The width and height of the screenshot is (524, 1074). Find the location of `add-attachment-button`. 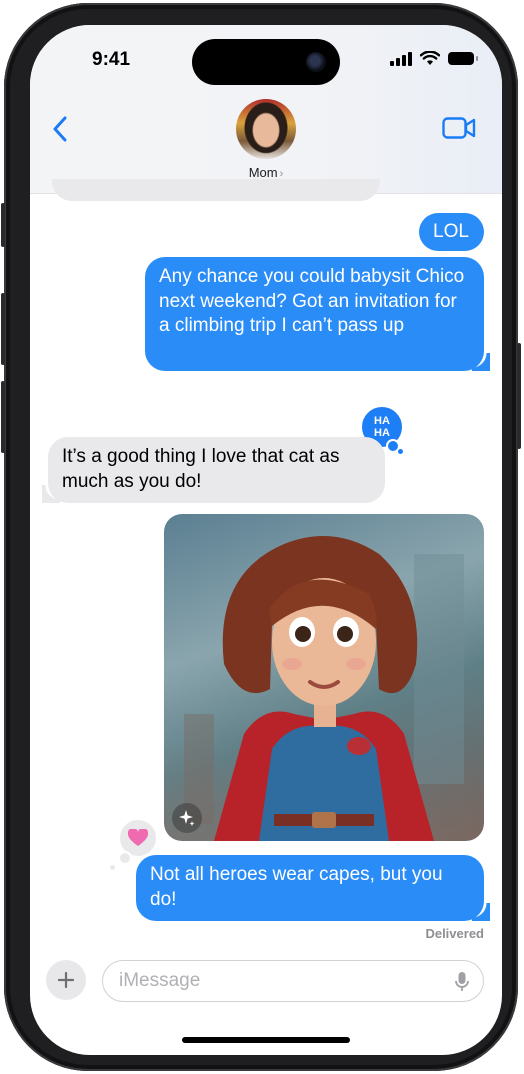

add-attachment-button is located at coordinates (66, 980).